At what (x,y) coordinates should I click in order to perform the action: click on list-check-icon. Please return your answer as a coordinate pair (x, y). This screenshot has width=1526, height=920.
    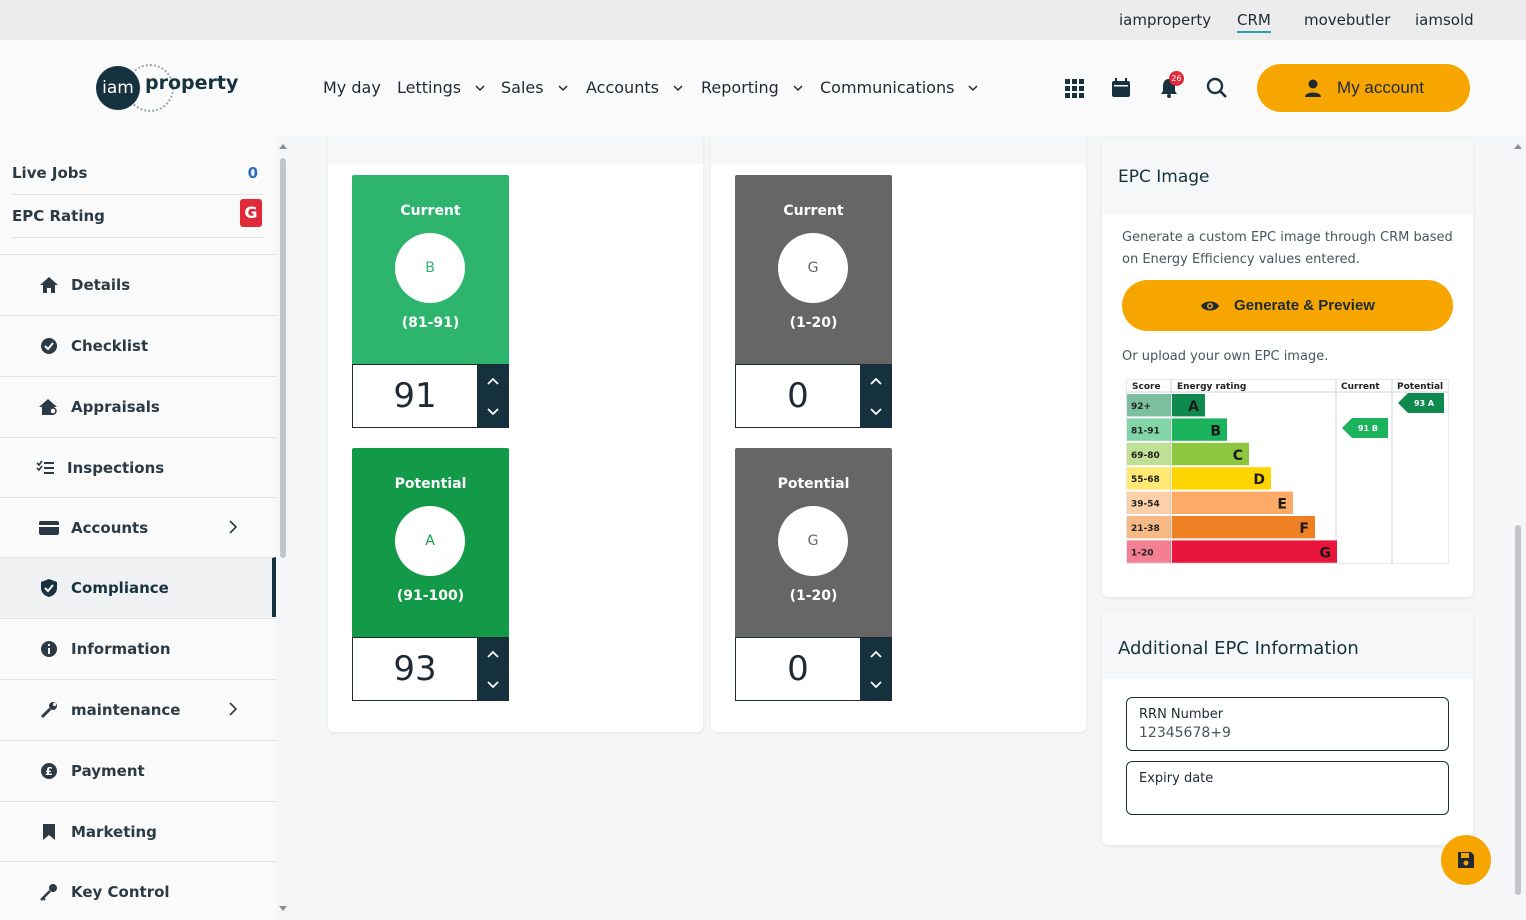
    Looking at the image, I should click on (45, 468).